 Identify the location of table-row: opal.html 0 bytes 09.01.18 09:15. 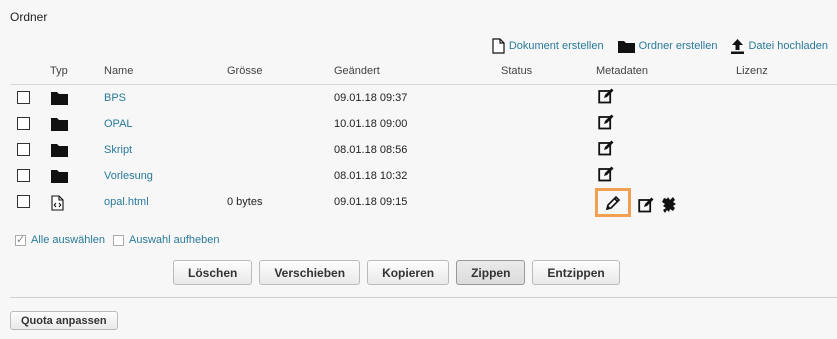
(423, 202).